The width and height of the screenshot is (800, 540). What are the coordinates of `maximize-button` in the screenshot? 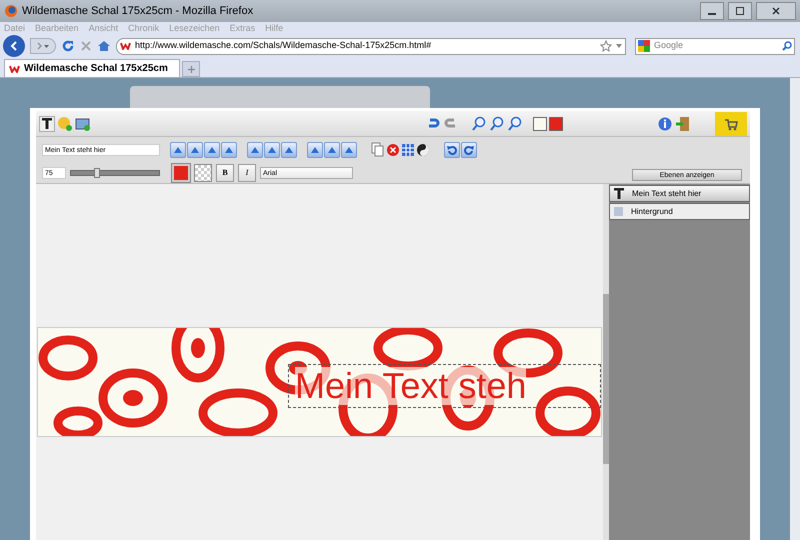 It's located at (740, 11).